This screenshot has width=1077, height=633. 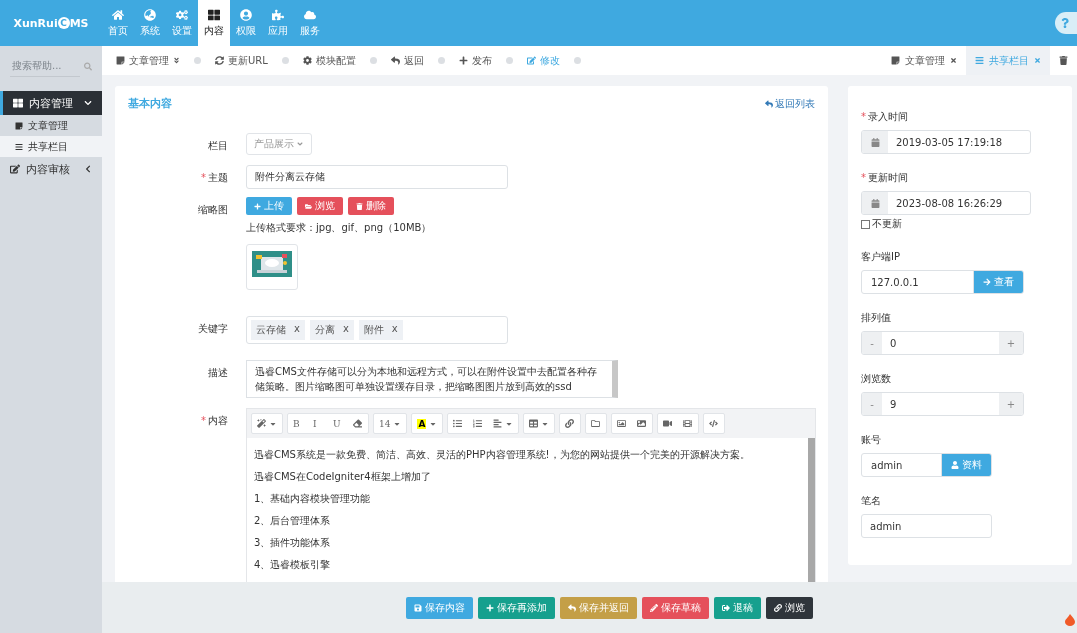 I want to click on link-icon, so click(x=570, y=423).